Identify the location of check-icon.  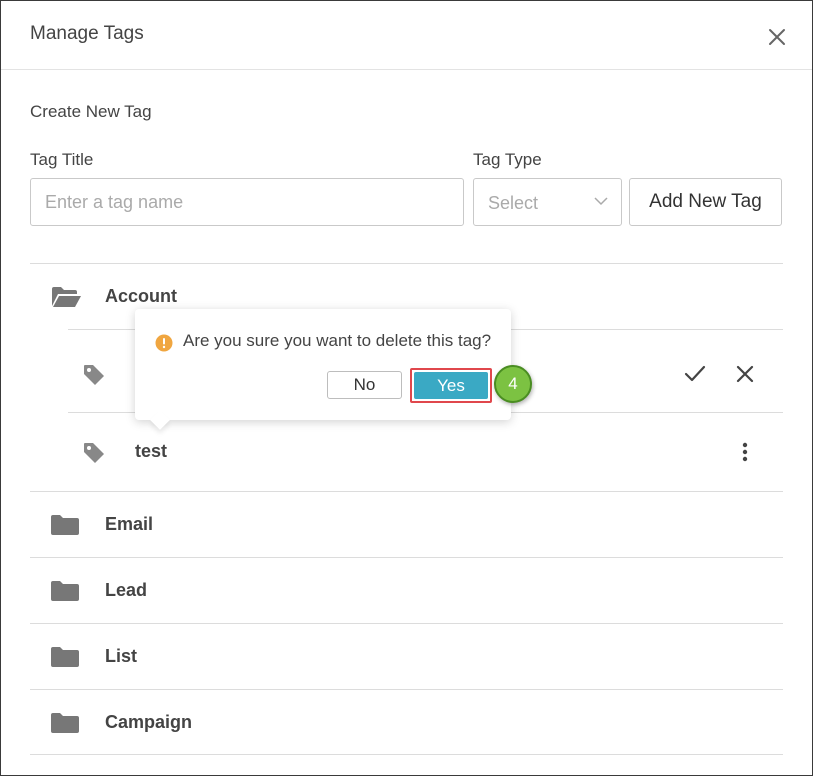
(695, 373).